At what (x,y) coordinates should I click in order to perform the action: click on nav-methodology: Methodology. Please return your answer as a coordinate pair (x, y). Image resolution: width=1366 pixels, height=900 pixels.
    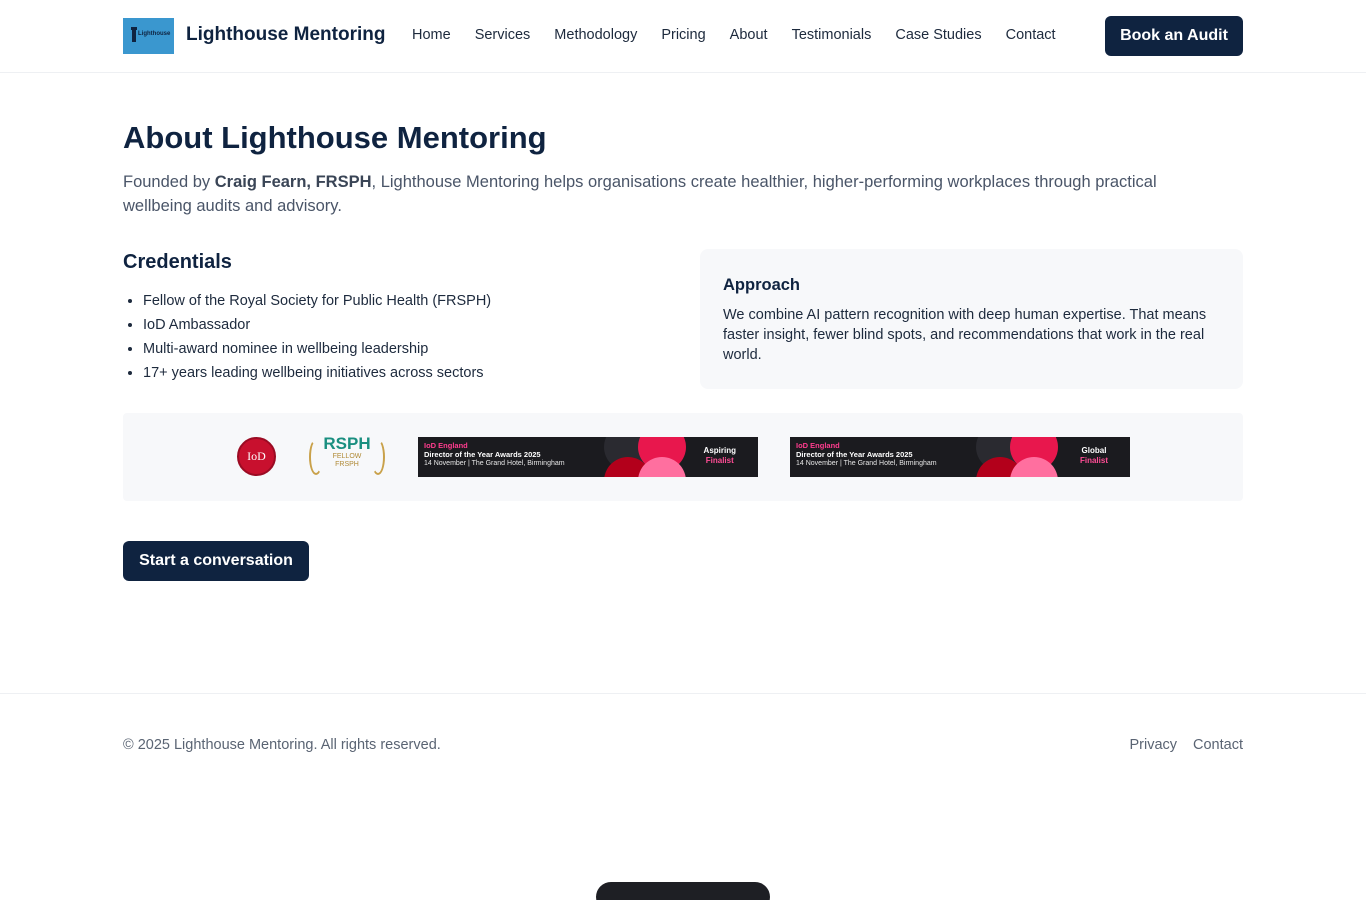
    Looking at the image, I should click on (595, 35).